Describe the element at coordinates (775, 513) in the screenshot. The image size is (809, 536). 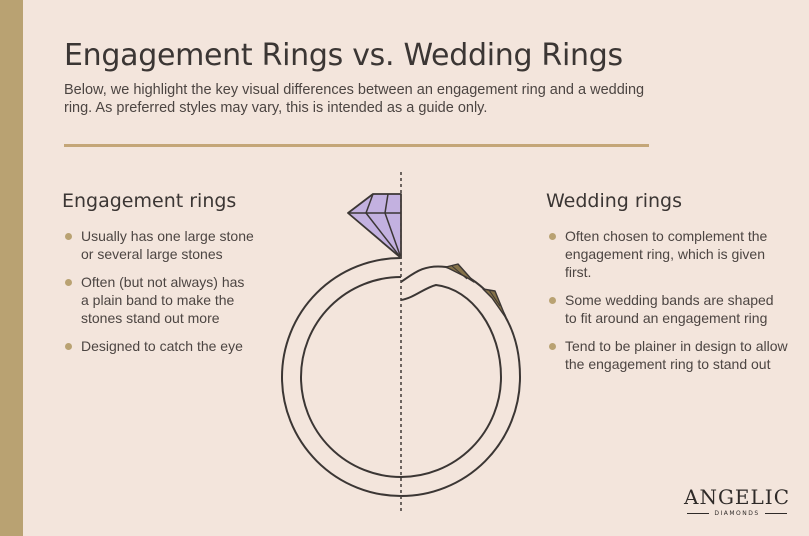
I see `logo-rule-right` at that location.